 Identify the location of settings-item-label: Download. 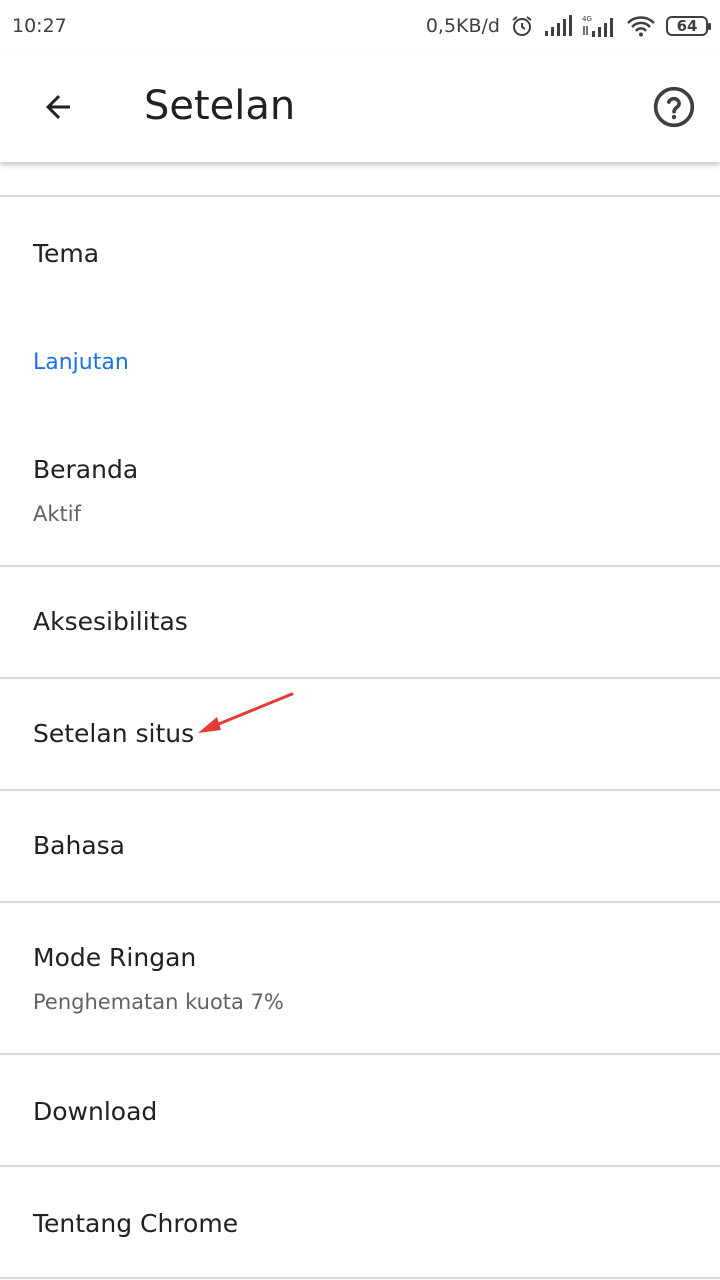
(95, 1111).